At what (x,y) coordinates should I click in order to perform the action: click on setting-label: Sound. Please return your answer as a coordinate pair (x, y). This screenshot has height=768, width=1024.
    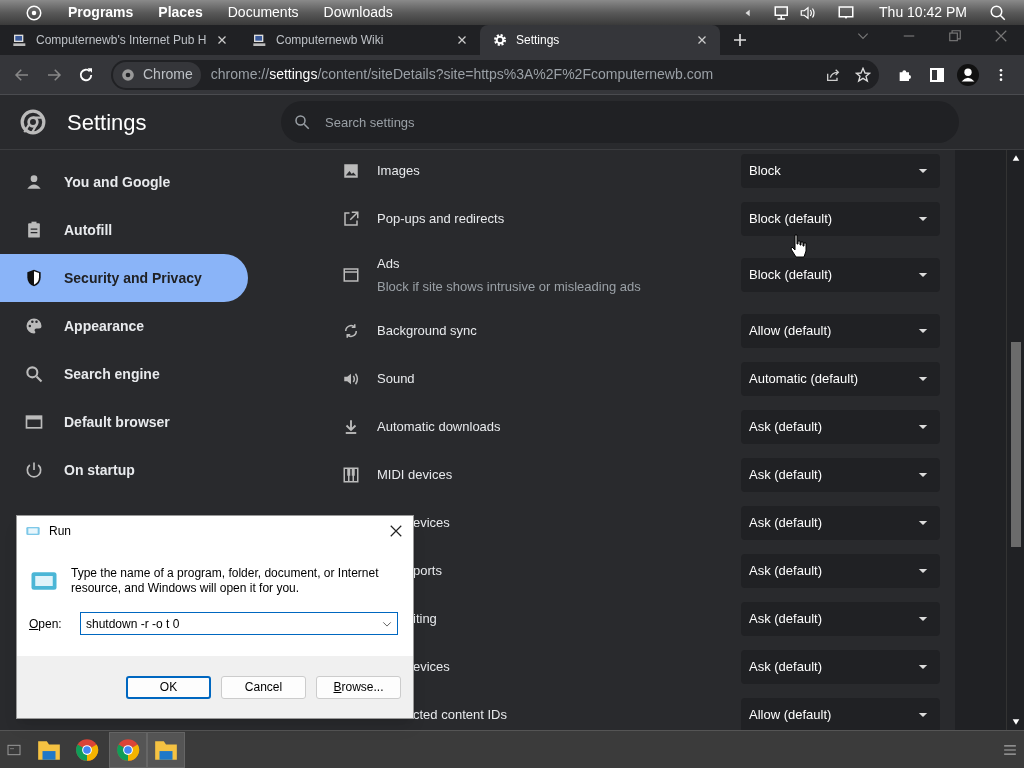
    Looking at the image, I should click on (396, 379).